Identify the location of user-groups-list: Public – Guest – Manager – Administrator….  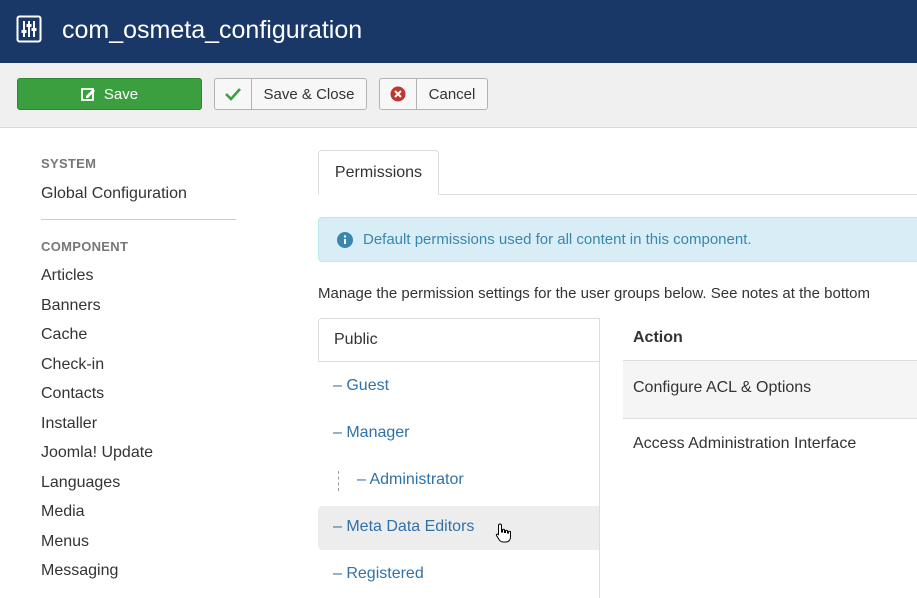
(459, 458).